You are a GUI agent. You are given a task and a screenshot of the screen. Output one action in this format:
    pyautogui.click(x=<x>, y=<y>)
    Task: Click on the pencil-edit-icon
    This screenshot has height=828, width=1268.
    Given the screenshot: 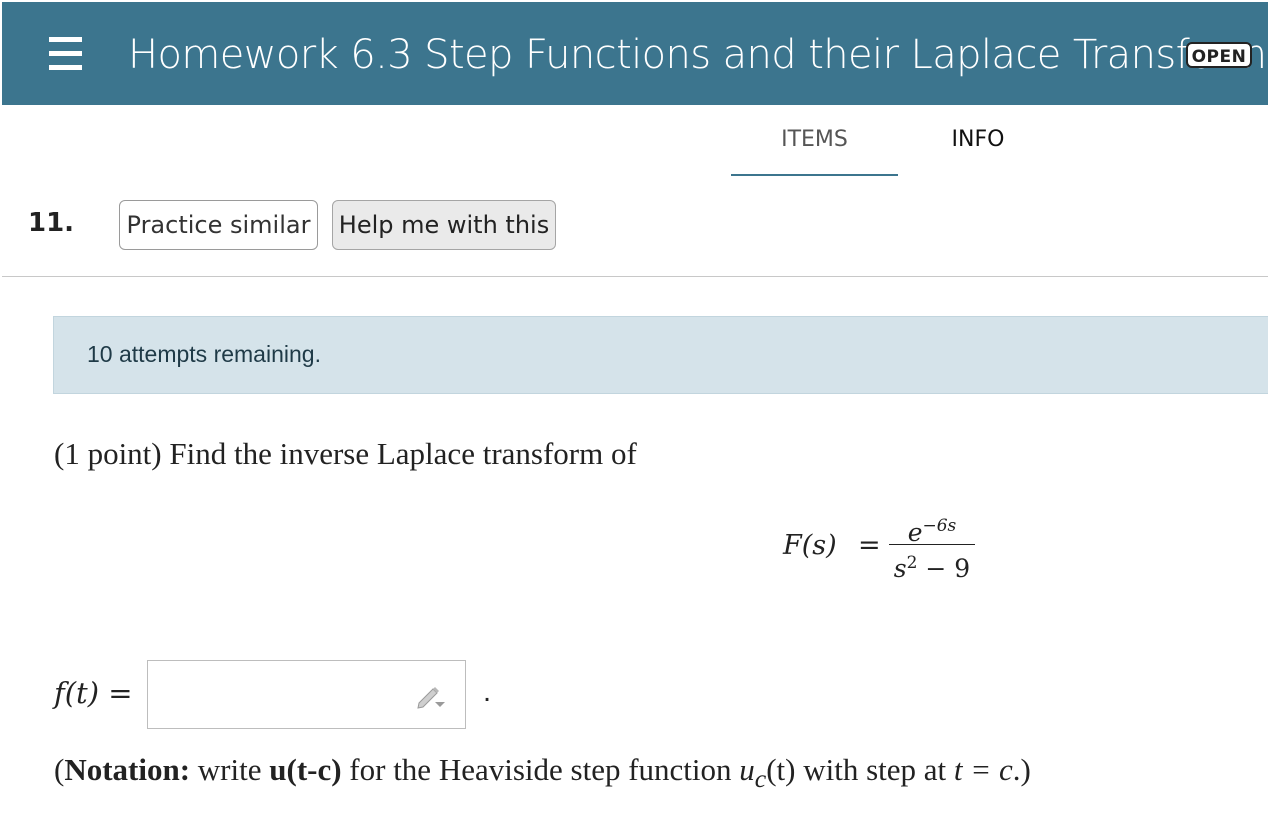 What is the action you would take?
    pyautogui.click(x=432, y=696)
    